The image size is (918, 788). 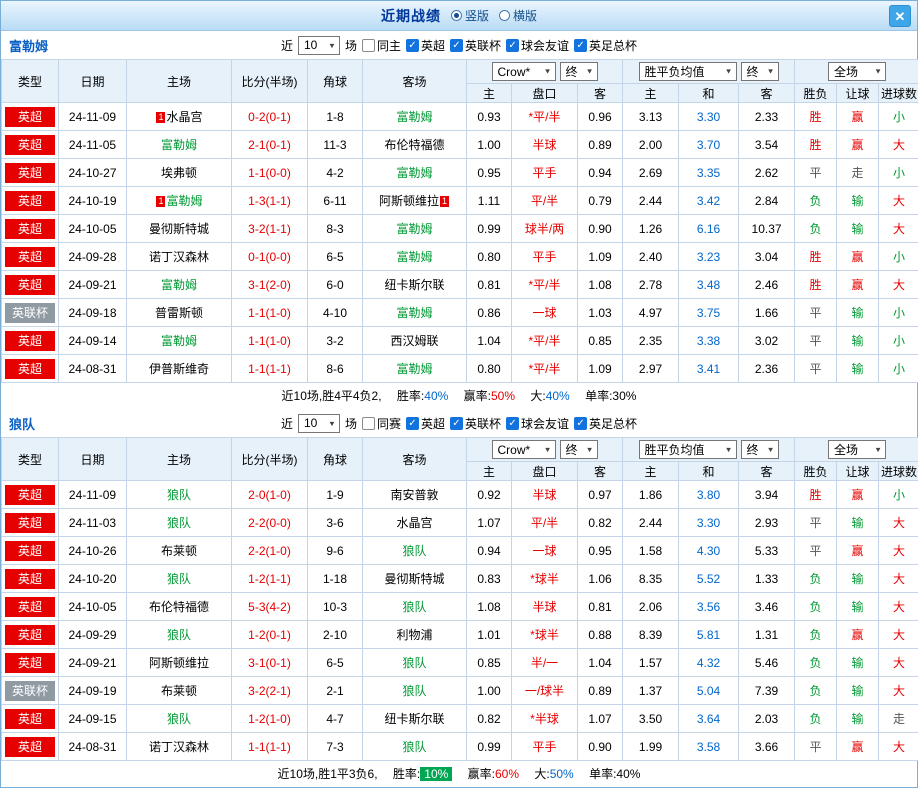 I want to click on away-team-name: 水晶宫, so click(x=414, y=523).